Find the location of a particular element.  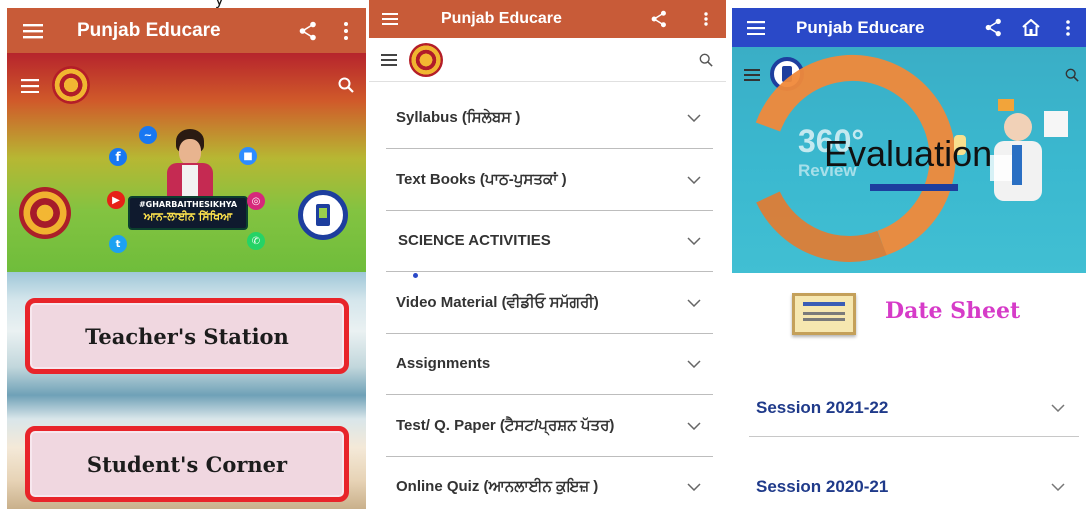

accordion-online-quiz: Online Quiz (ਆਨਲਾਈਨ ਕੁਇਜ਼ ) is located at coordinates (549, 482).